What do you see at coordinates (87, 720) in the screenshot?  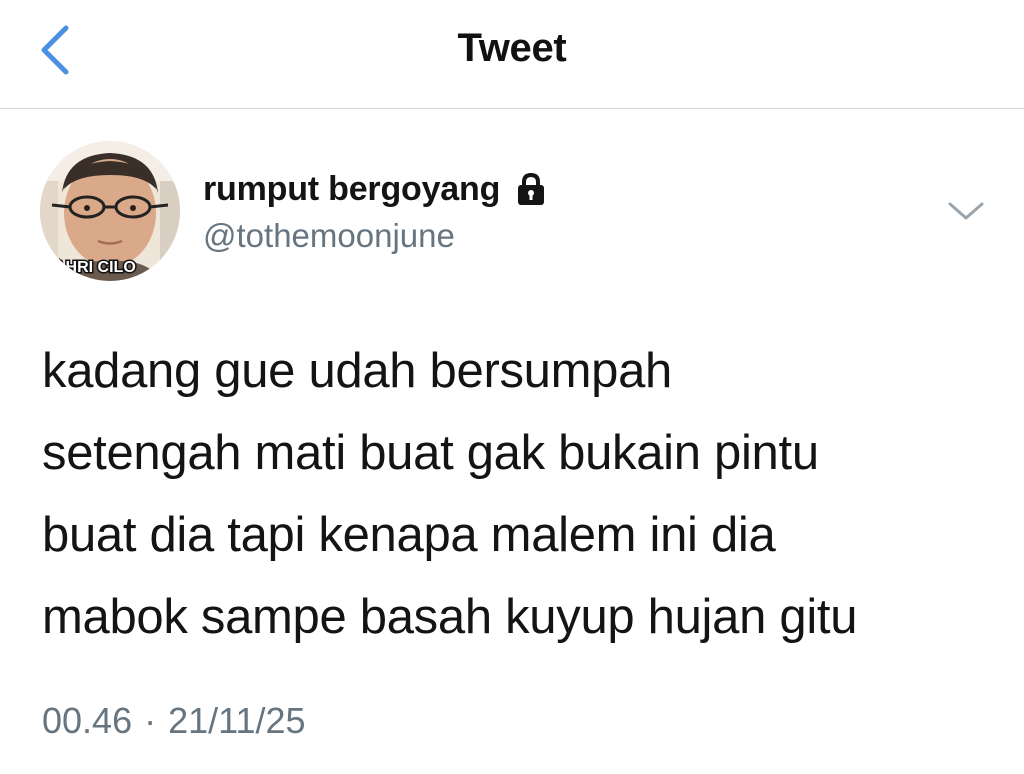 I see `tweet-time: 00.46` at bounding box center [87, 720].